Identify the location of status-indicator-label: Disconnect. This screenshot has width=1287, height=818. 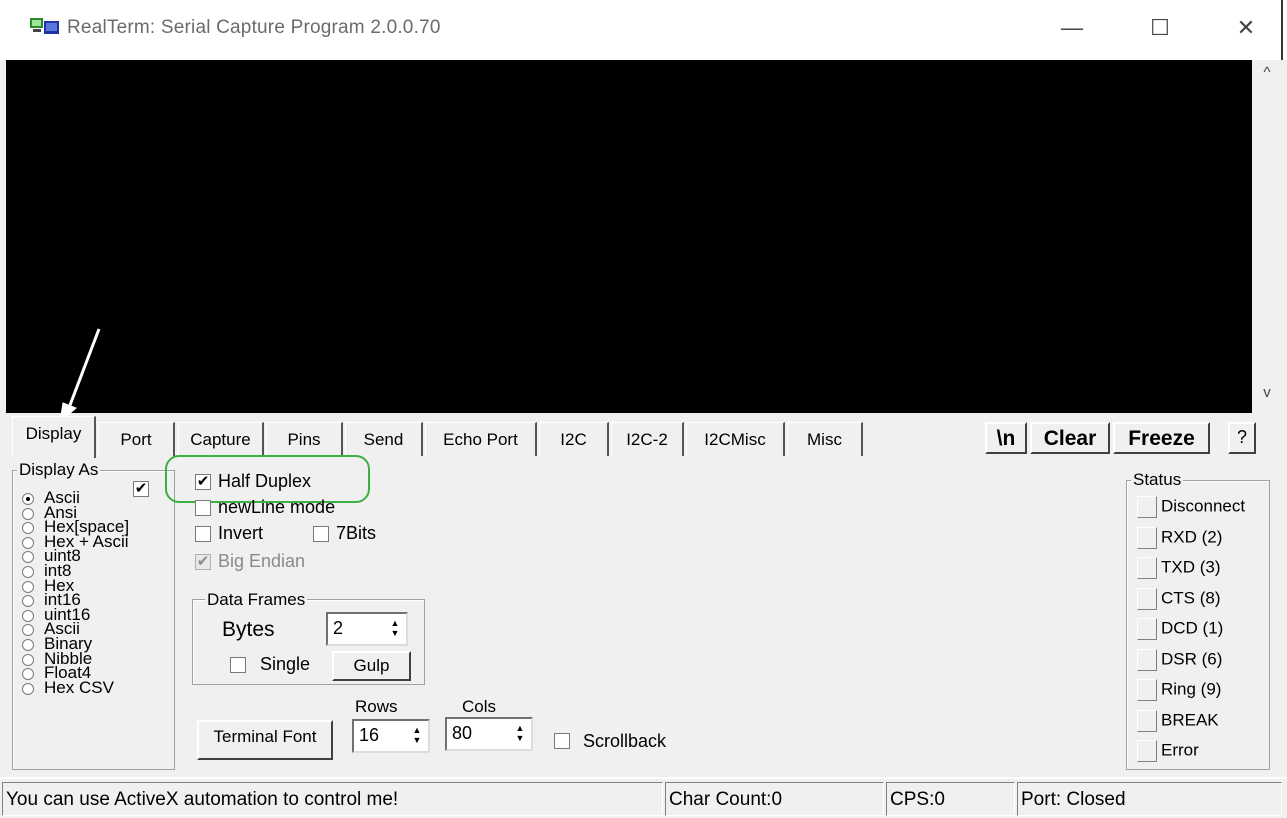
(1203, 506).